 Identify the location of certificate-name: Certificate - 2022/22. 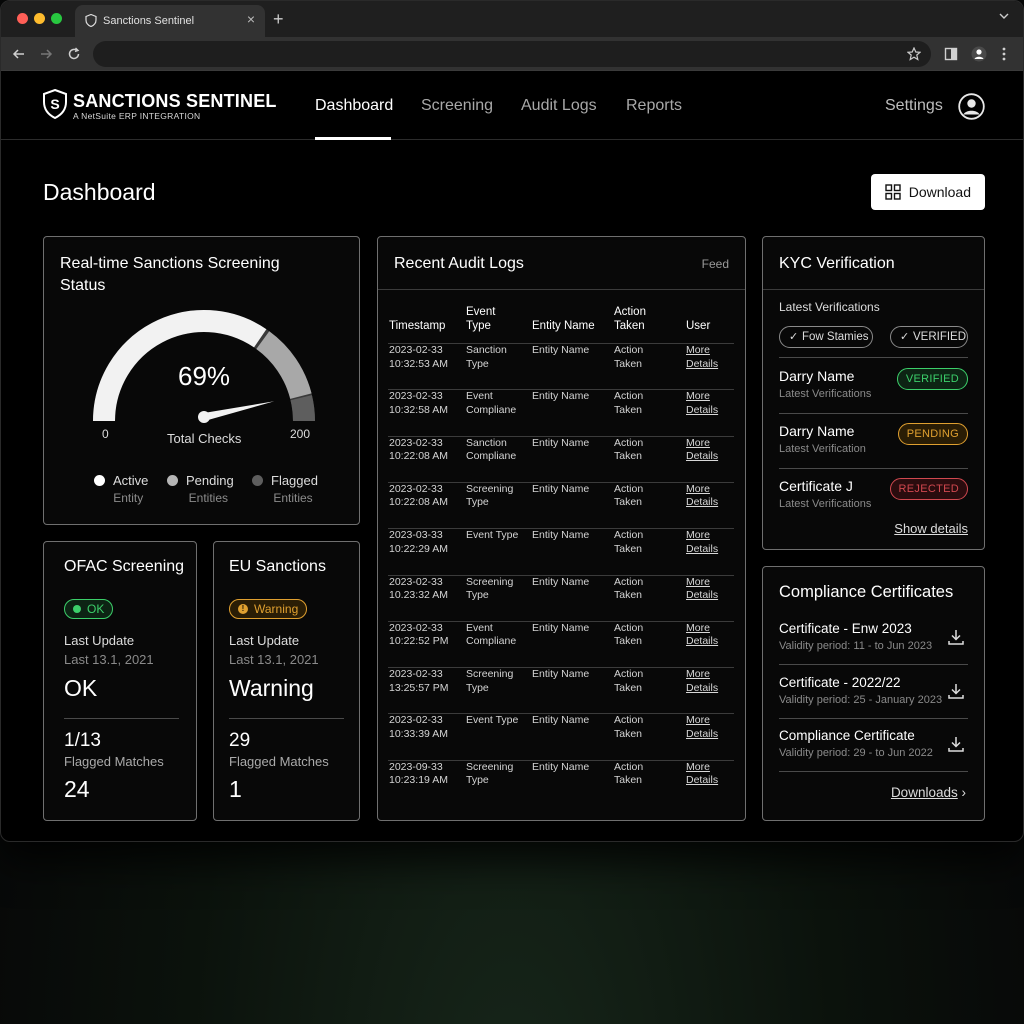
(840, 682).